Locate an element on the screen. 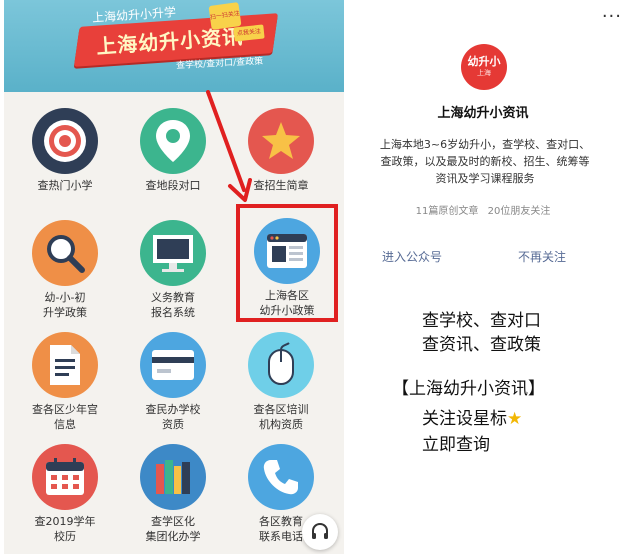  mouse-icon is located at coordinates (281, 365).